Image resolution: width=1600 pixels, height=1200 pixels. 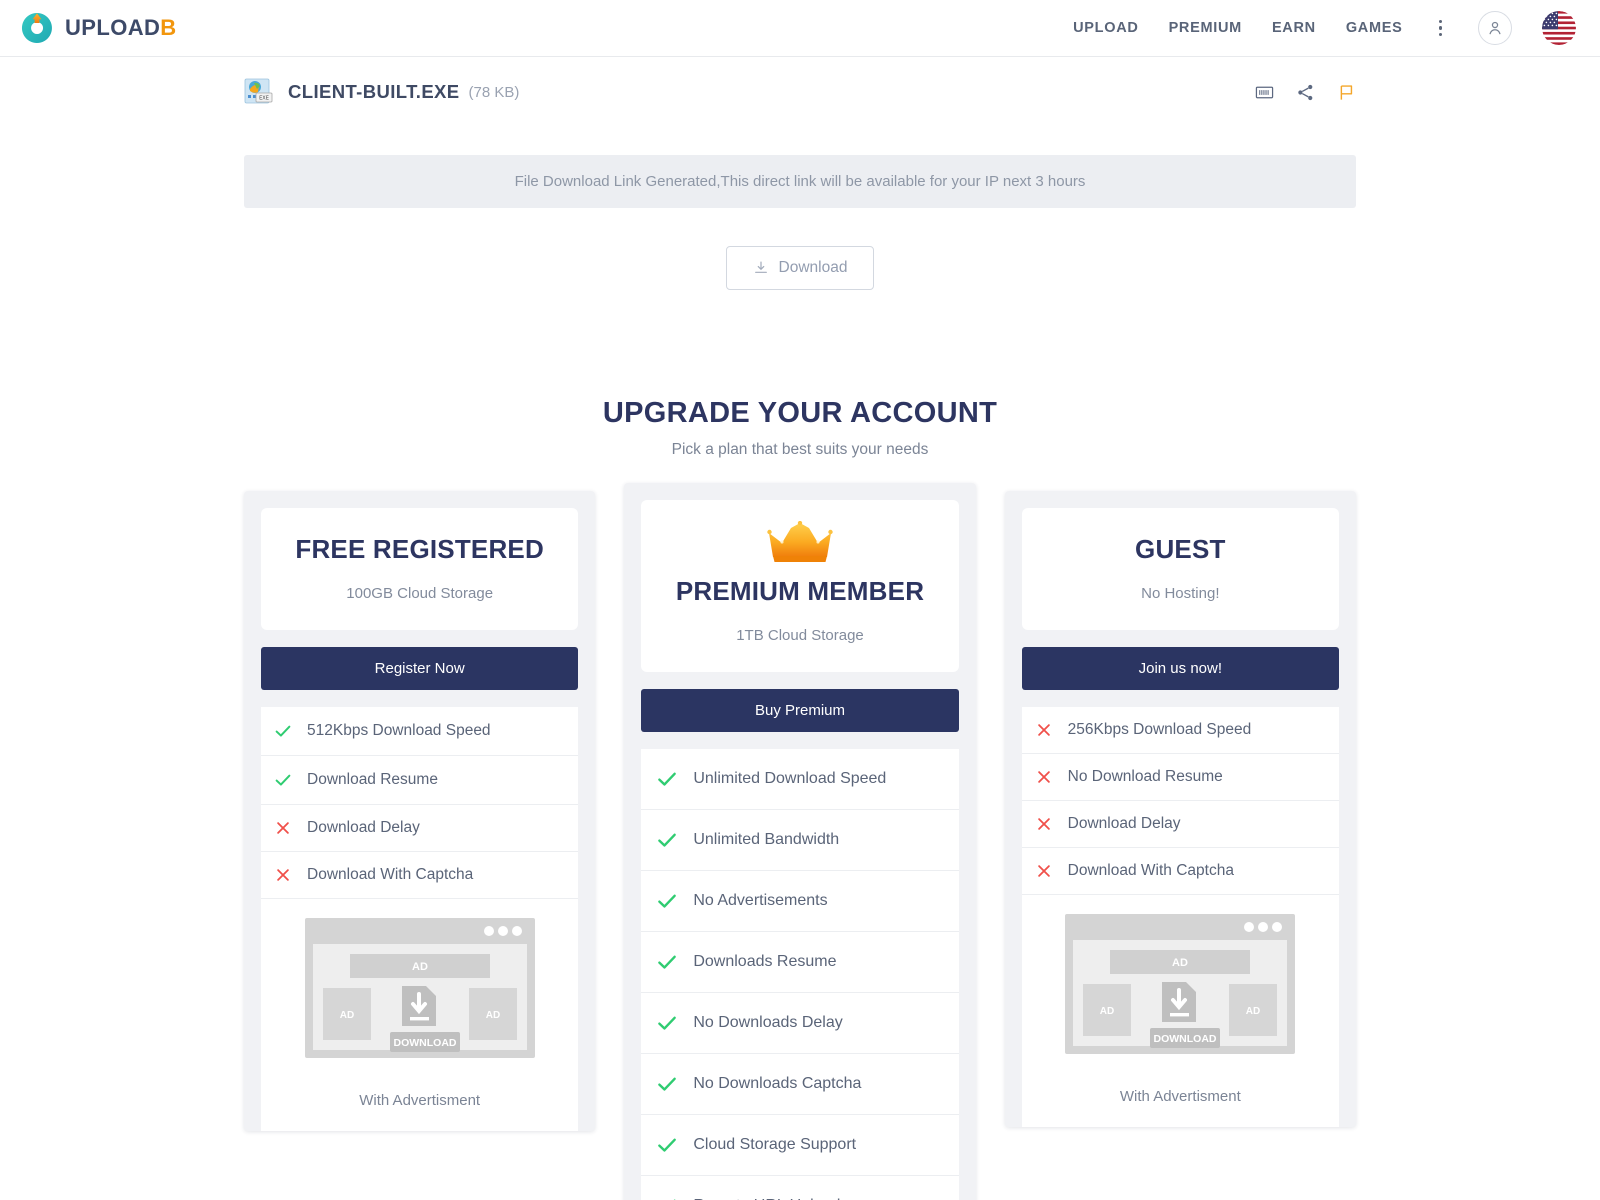 I want to click on plan-name: FREE REGISTERED, so click(x=419, y=549).